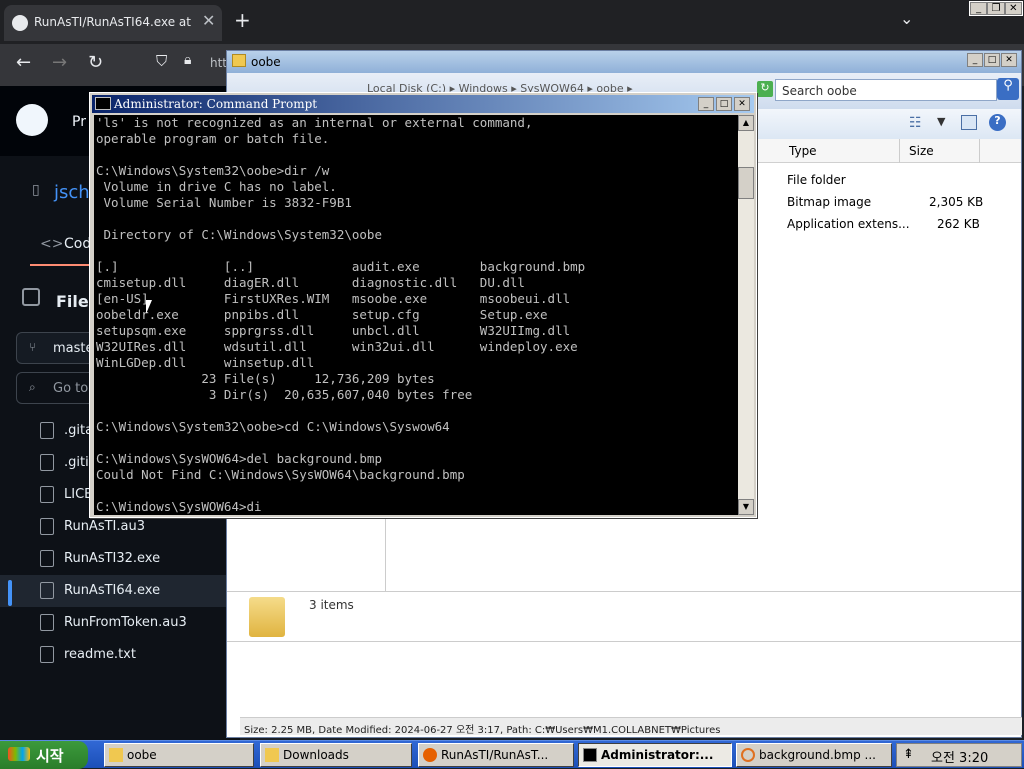 The height and width of the screenshot is (769, 1024). Describe the element at coordinates (161, 61) in the screenshot. I see `shield-icon: ⛉` at that location.